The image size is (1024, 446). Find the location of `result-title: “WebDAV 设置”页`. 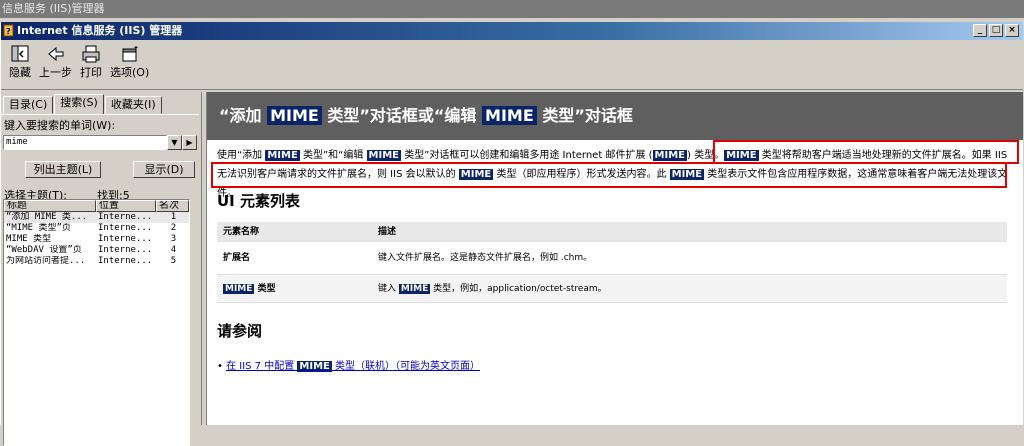

result-title: “WebDAV 设置”页 is located at coordinates (44, 250).